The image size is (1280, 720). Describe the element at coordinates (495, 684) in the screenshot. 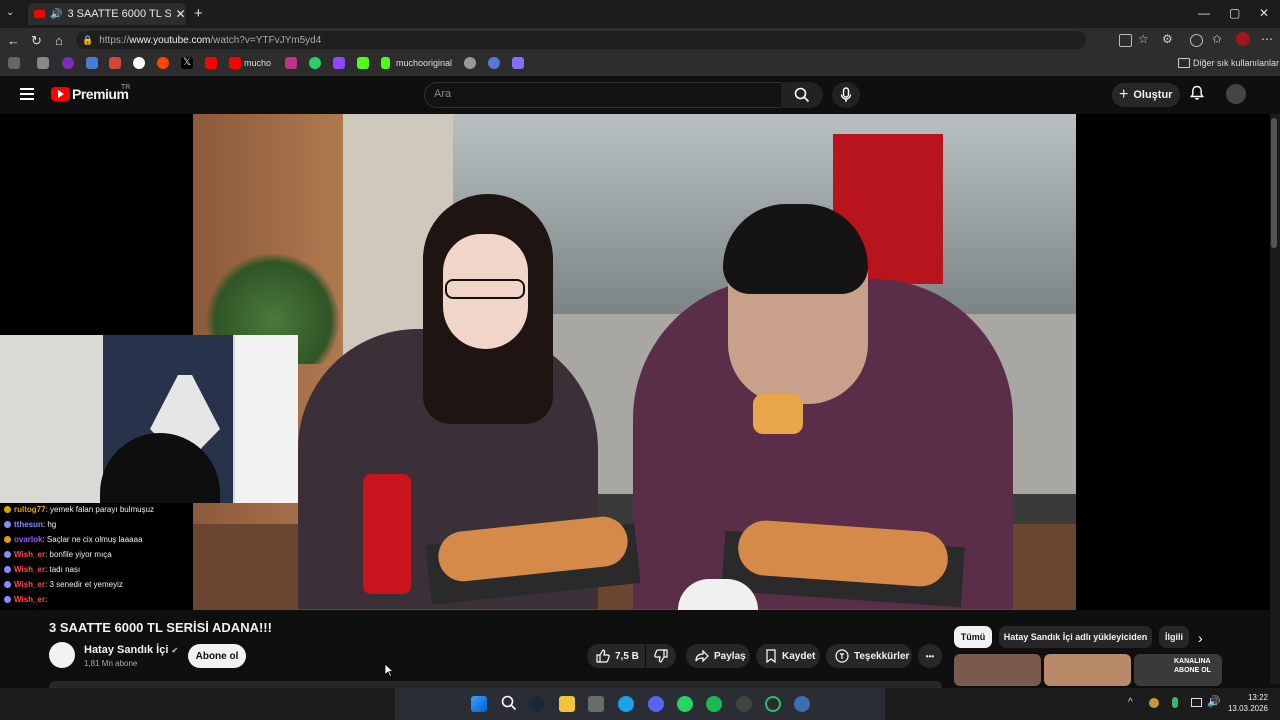

I see `description-box` at that location.